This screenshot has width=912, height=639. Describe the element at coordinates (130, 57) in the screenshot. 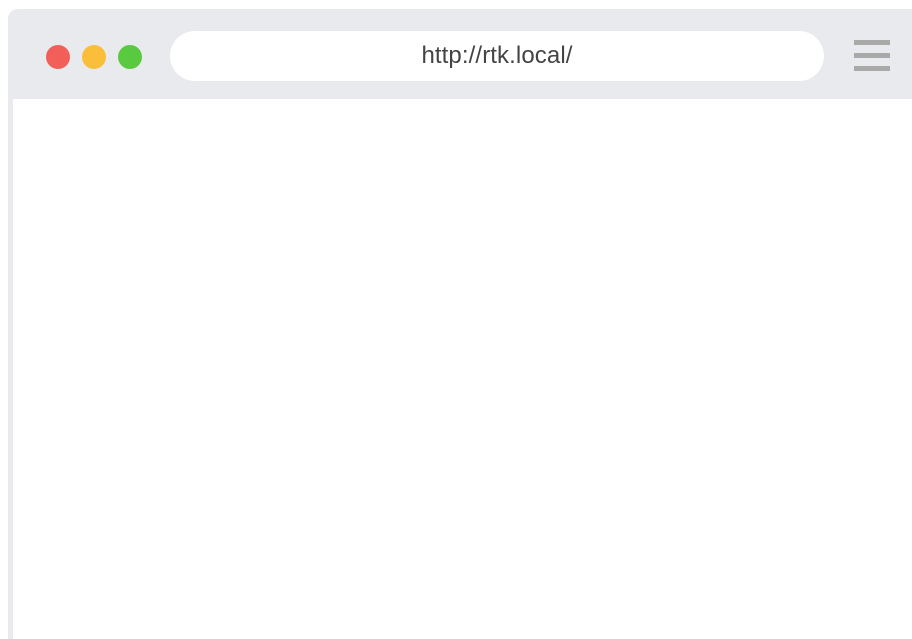

I see `maximize-window-button` at that location.